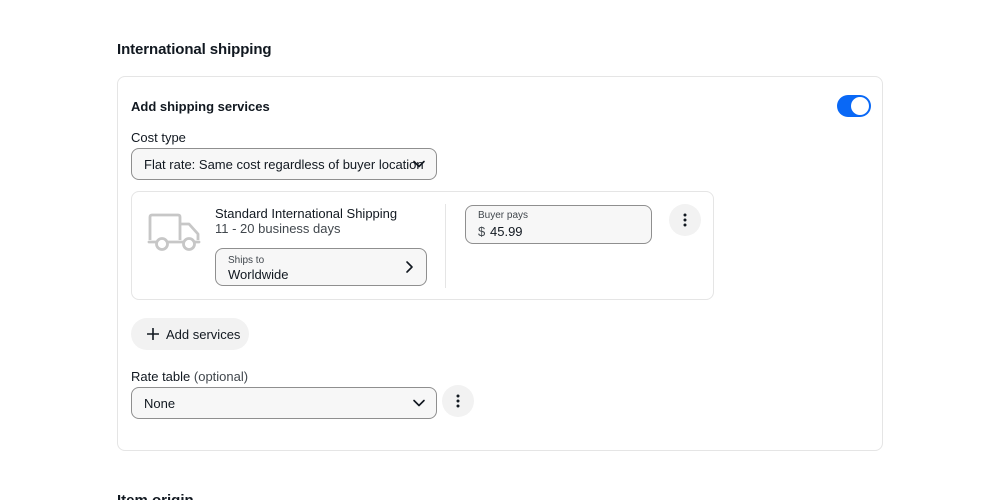  What do you see at coordinates (321, 267) in the screenshot?
I see `ships-to-selector: Ships to Worldwide` at bounding box center [321, 267].